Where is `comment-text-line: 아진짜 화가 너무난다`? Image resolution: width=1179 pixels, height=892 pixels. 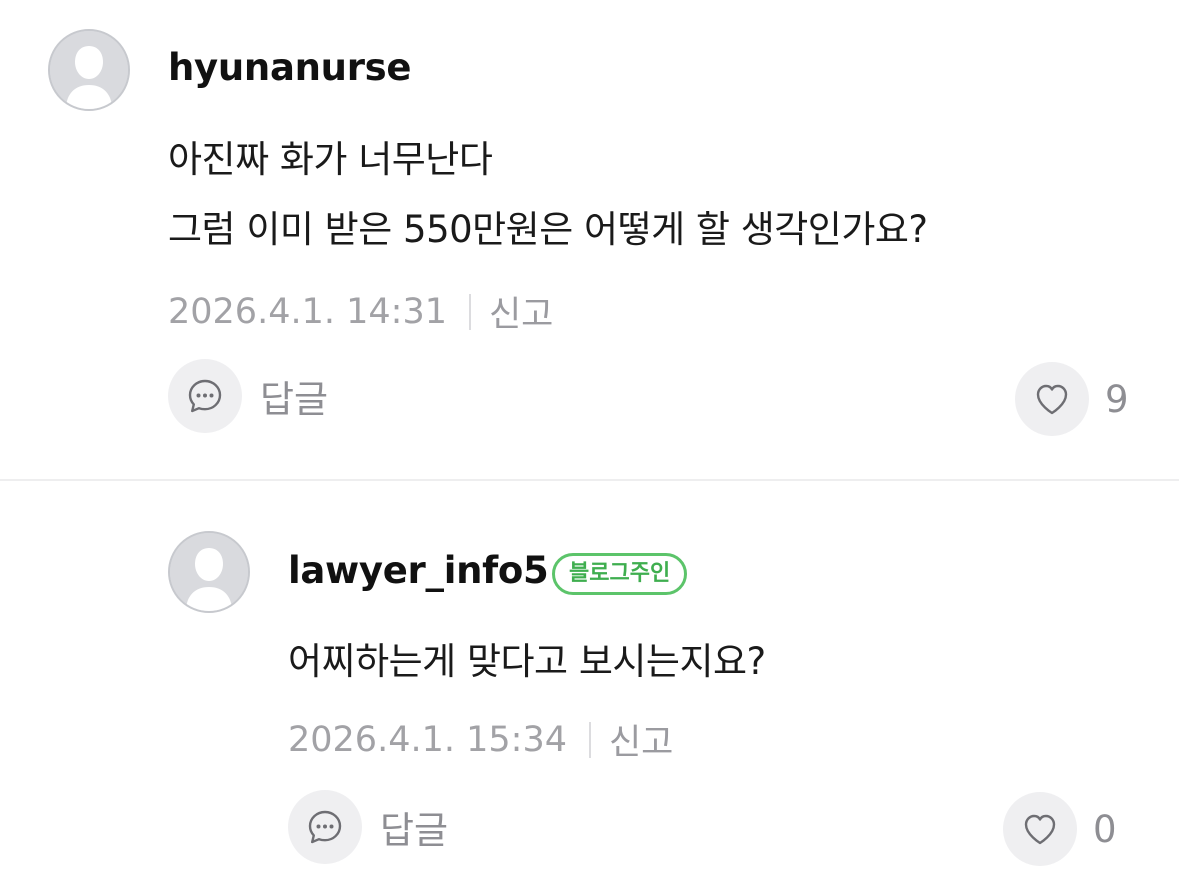 comment-text-line: 아진짜 화가 너무난다 is located at coordinates (330, 159).